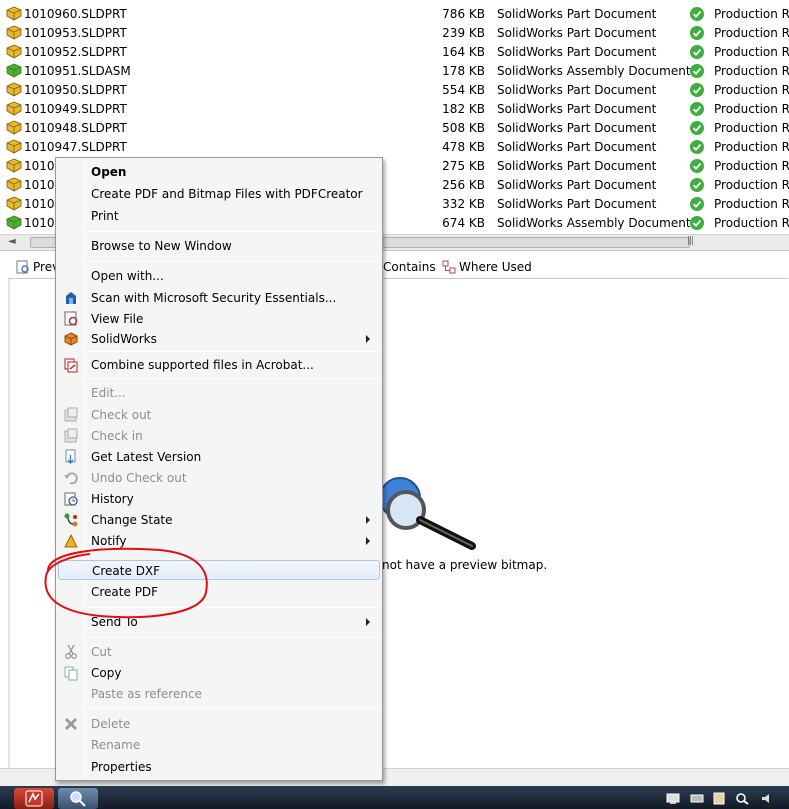  What do you see at coordinates (742, 798) in the screenshot?
I see `tray-search-icon` at bounding box center [742, 798].